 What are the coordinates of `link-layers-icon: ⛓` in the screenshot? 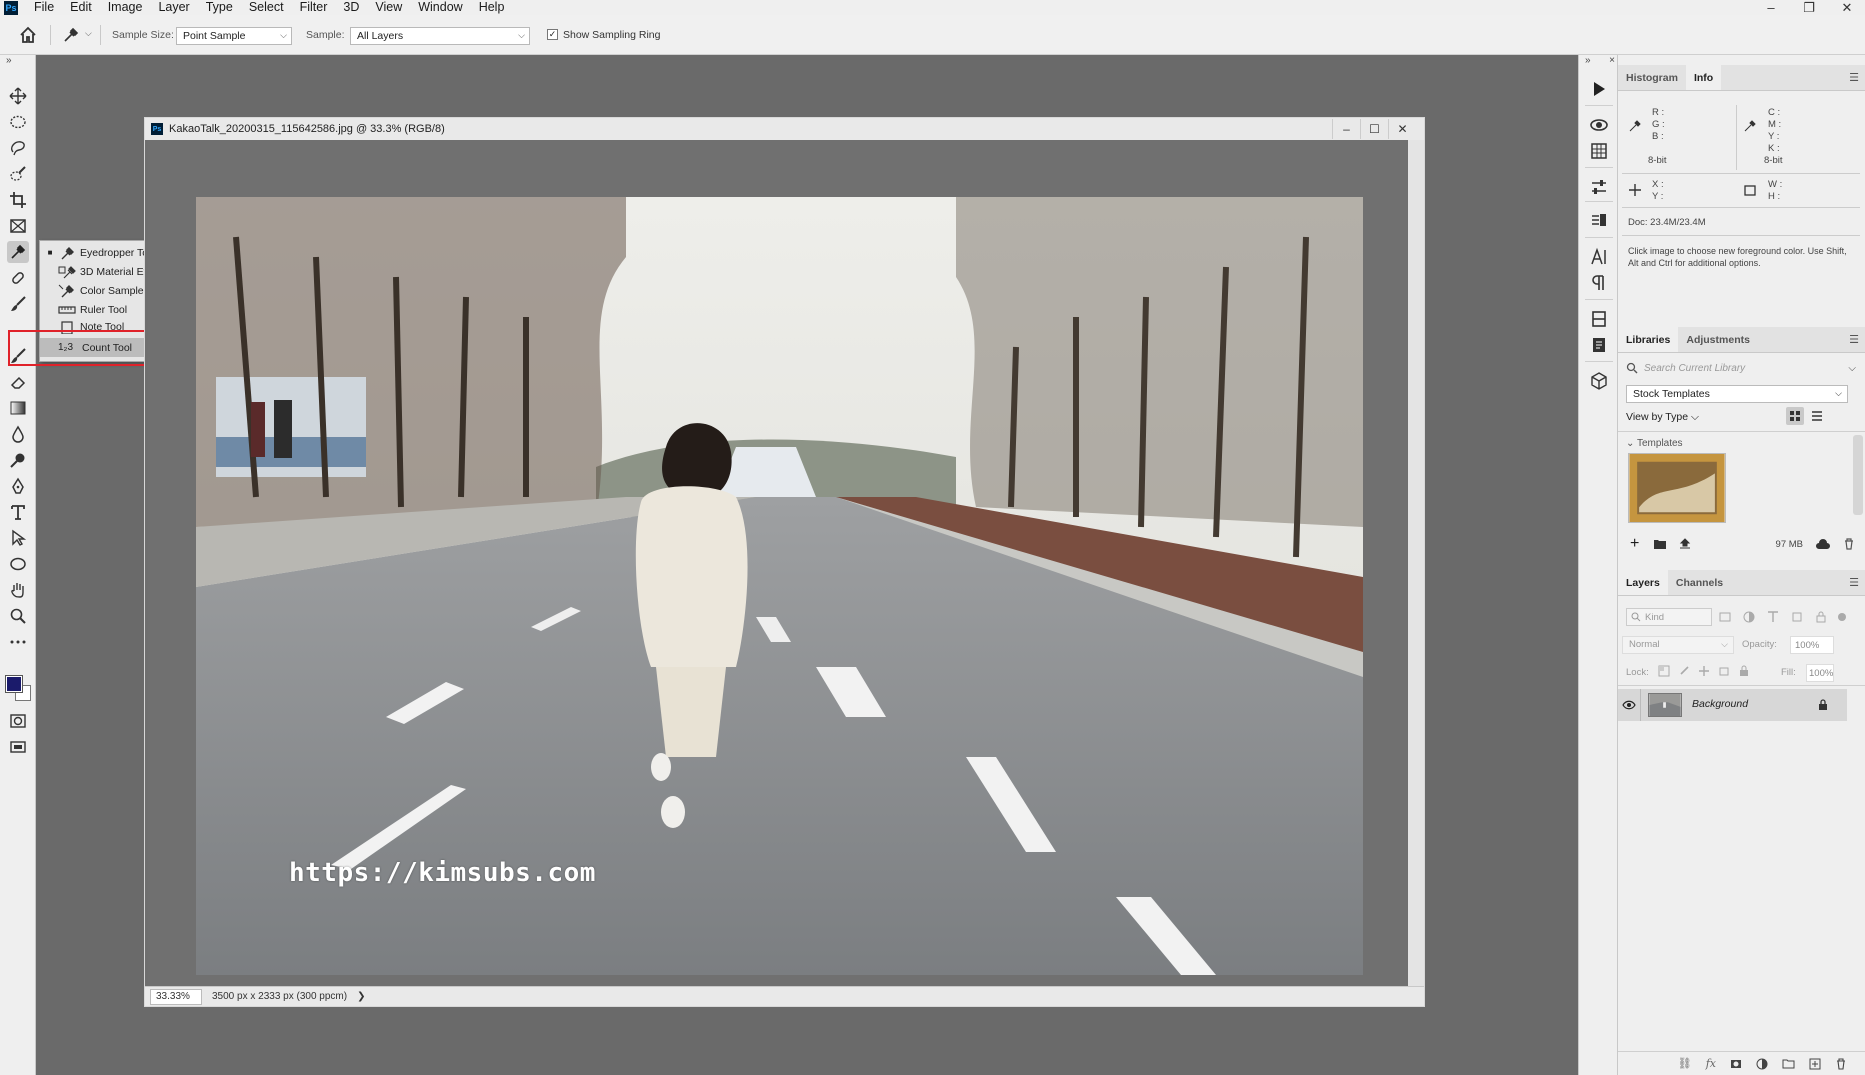 It's located at (1685, 1063).